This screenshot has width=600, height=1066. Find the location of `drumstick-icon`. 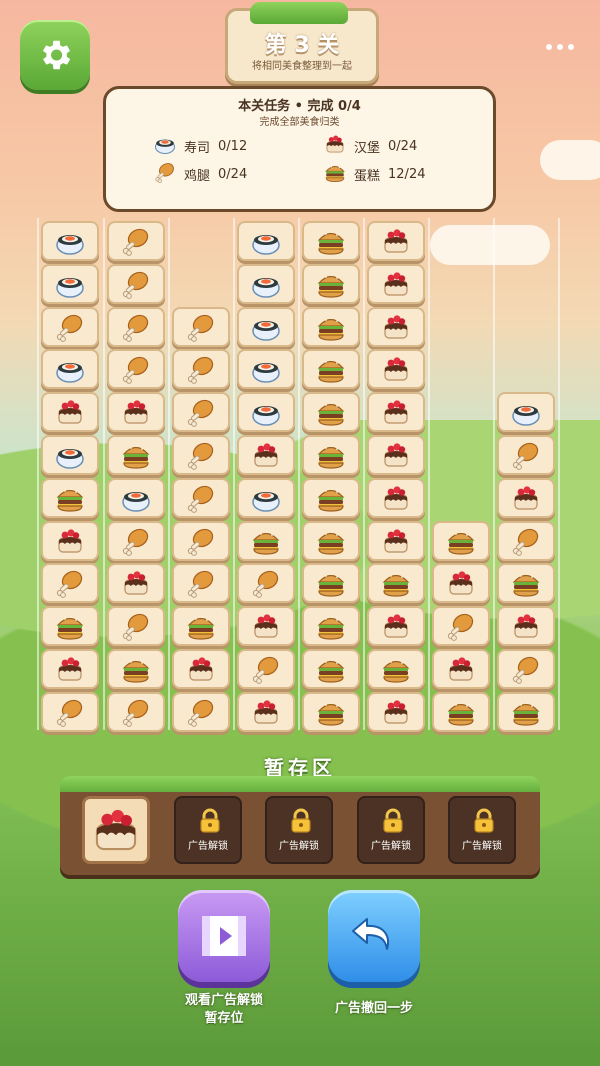

drumstick-icon is located at coordinates (200, 542).